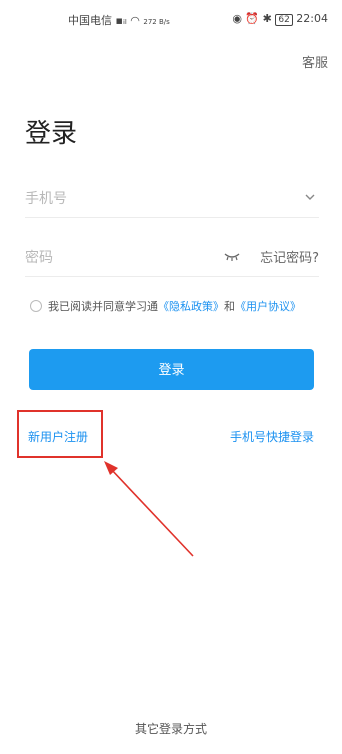  What do you see at coordinates (46, 199) in the screenshot?
I see `phone-placeholder: 手机号` at bounding box center [46, 199].